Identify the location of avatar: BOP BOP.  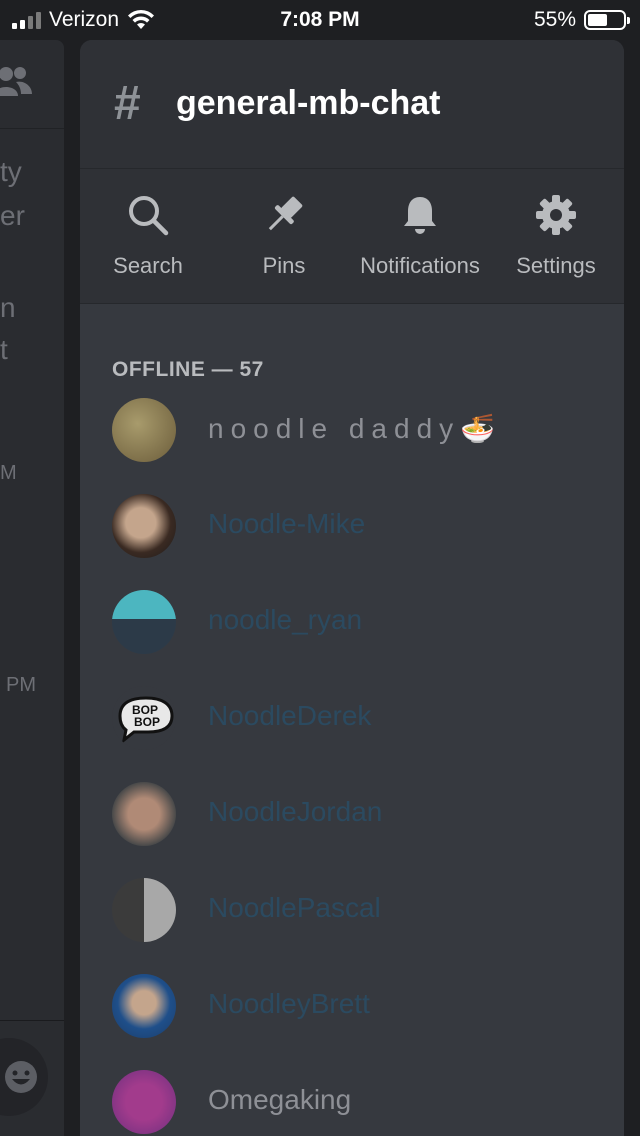
(144, 718).